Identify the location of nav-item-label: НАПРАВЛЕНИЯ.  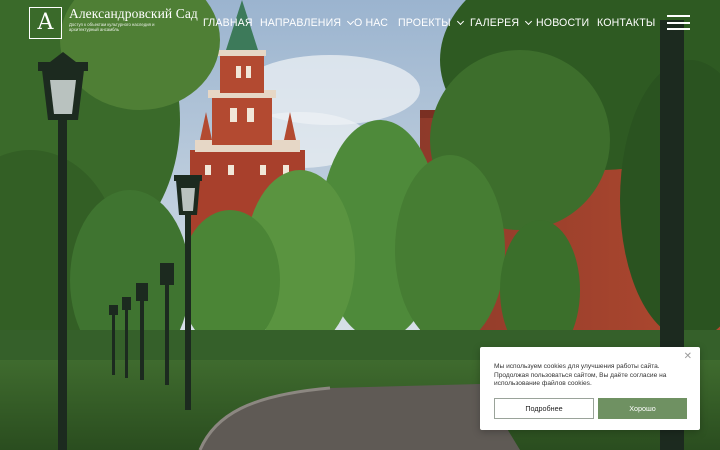
(301, 23).